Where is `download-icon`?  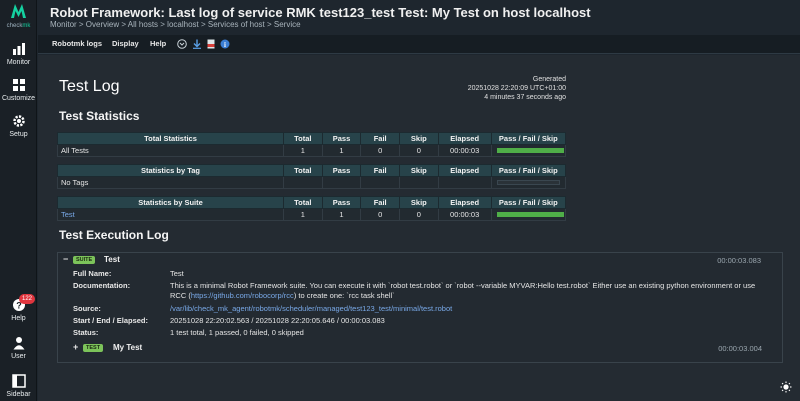
download-icon is located at coordinates (197, 44).